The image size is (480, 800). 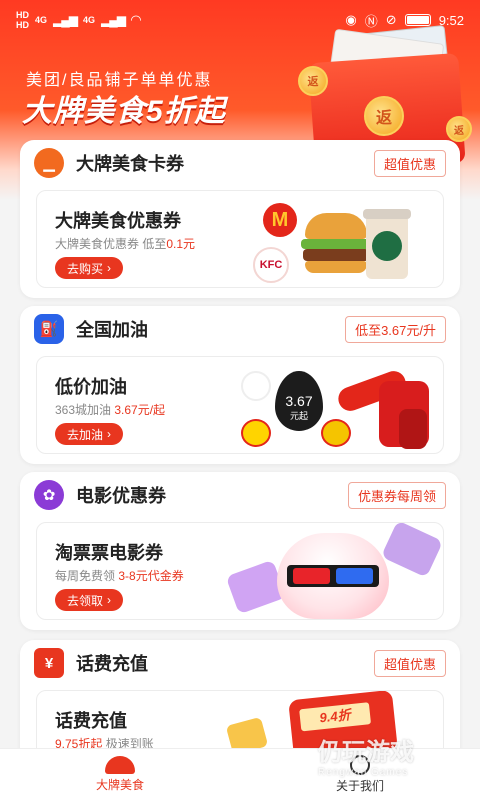 What do you see at coordinates (371, 21) in the screenshot?
I see `nfc-icon: Ⓝ` at bounding box center [371, 21].